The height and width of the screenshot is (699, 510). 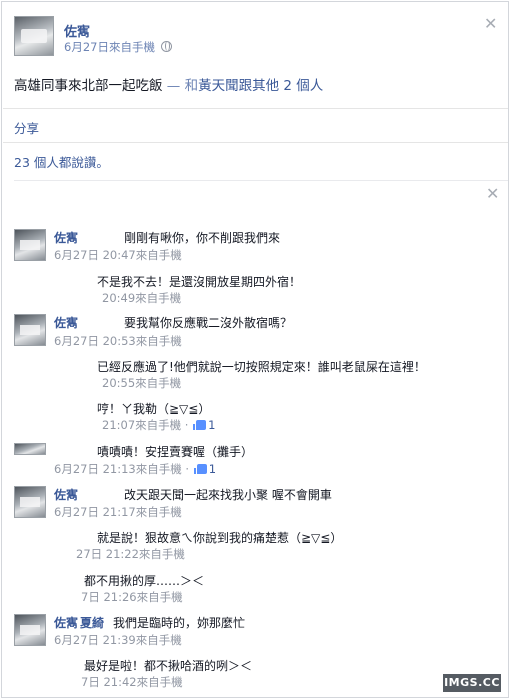 I want to click on comment-text: 哼！ㄚ我勒（≧▽≦）, so click(x=154, y=409).